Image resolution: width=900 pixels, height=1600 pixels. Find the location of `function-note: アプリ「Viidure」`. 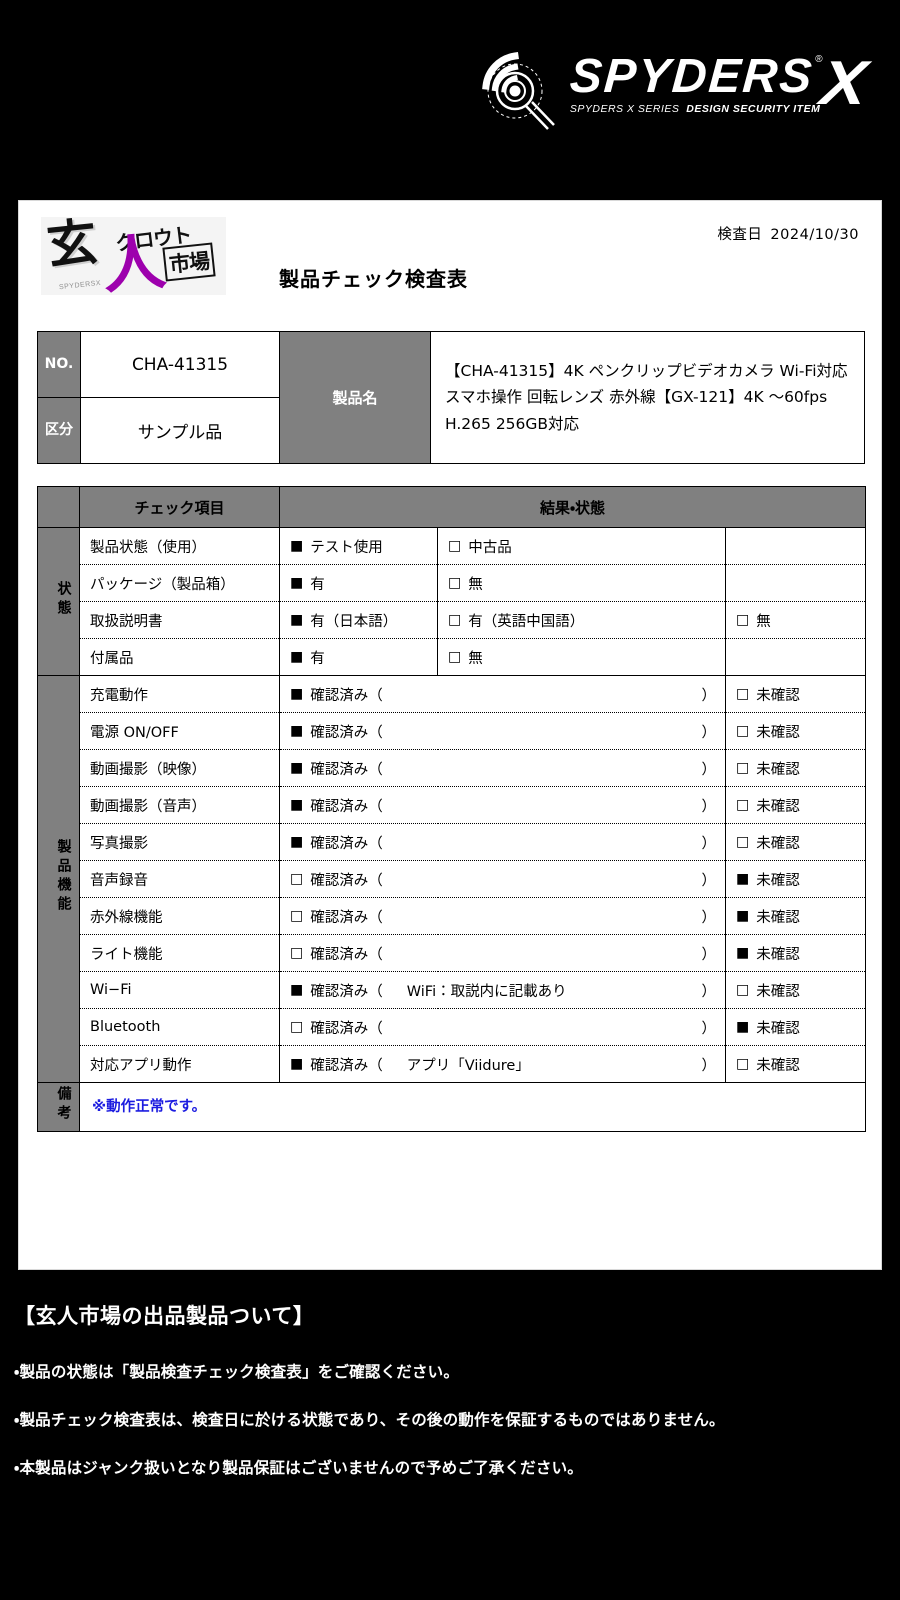

function-note: アプリ「Viidure」 is located at coordinates (542, 1064).